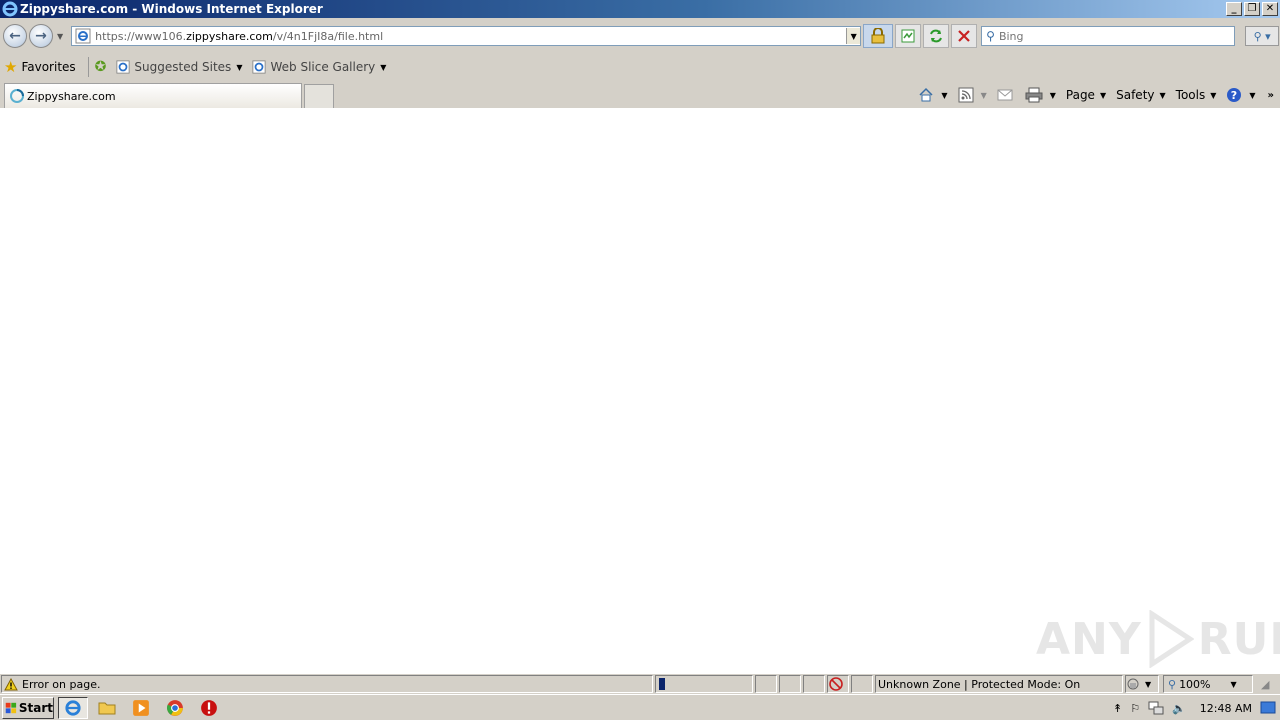  What do you see at coordinates (11, 67) in the screenshot?
I see `star-icon: ★` at bounding box center [11, 67].